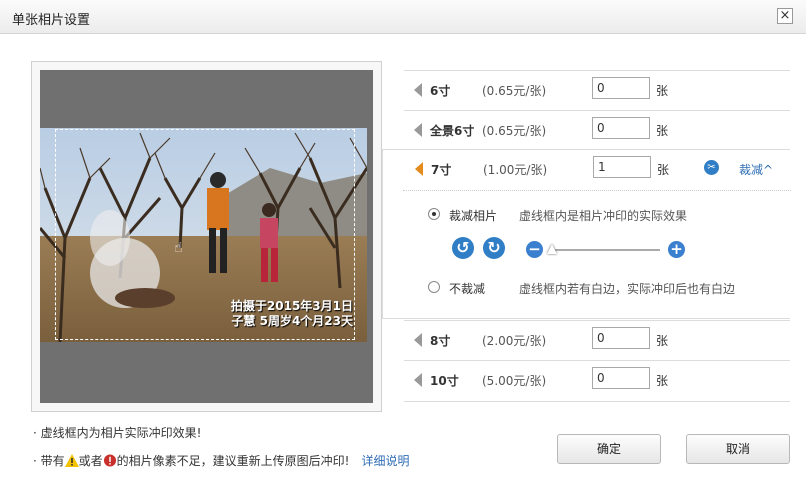 This screenshot has height=483, width=806. Describe the element at coordinates (441, 170) in the screenshot. I see `size-name: 7寸` at that location.